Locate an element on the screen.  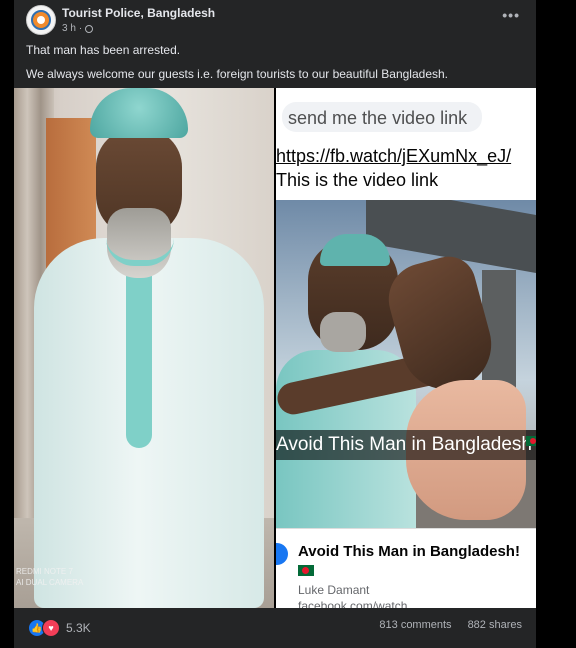
chat-bubble: send me the video link is located at coordinates (382, 117).